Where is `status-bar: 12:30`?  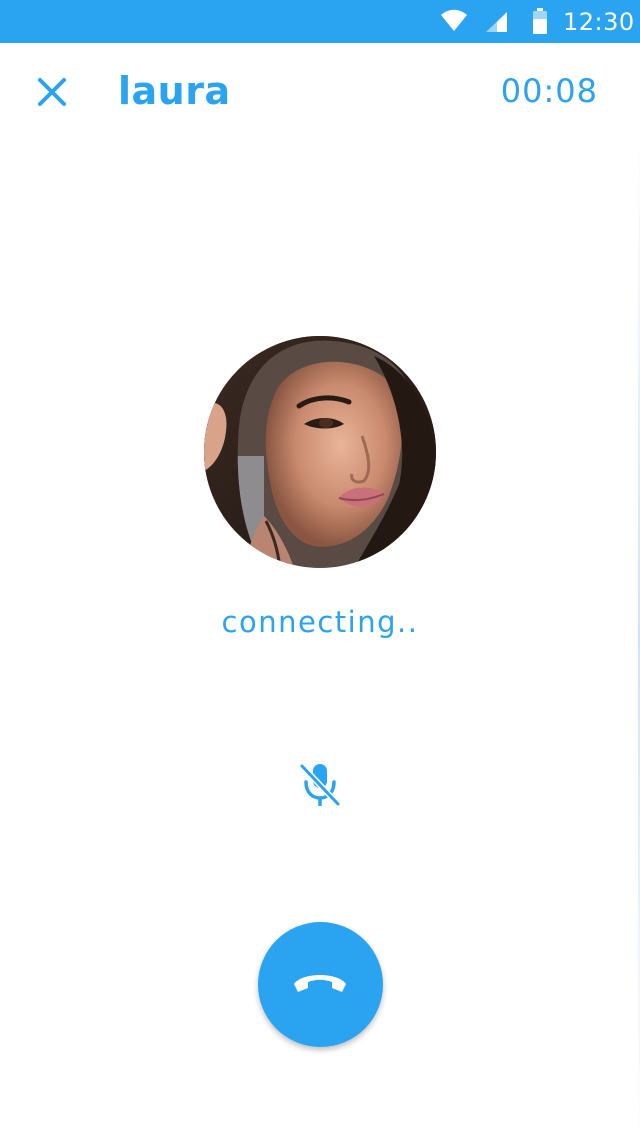 status-bar: 12:30 is located at coordinates (320, 21).